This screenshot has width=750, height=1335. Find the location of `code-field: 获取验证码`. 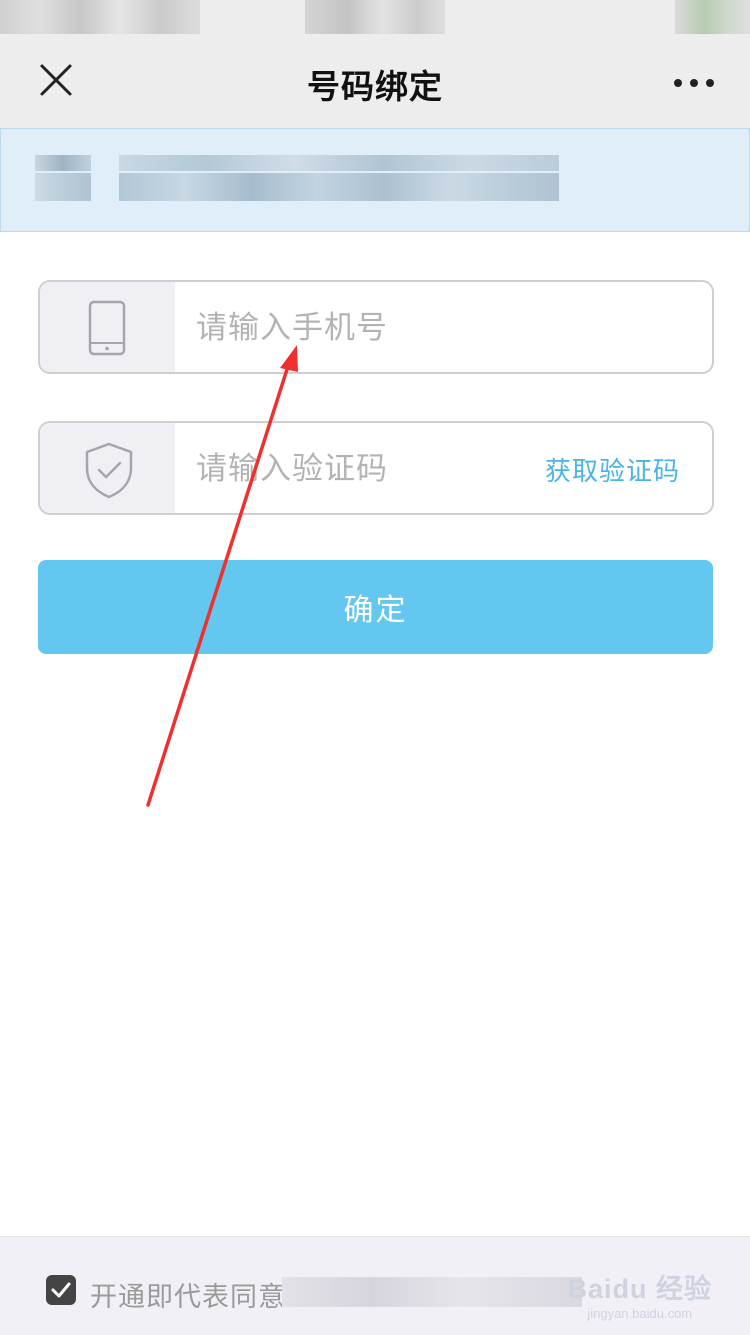

code-field: 获取验证码 is located at coordinates (376, 468).